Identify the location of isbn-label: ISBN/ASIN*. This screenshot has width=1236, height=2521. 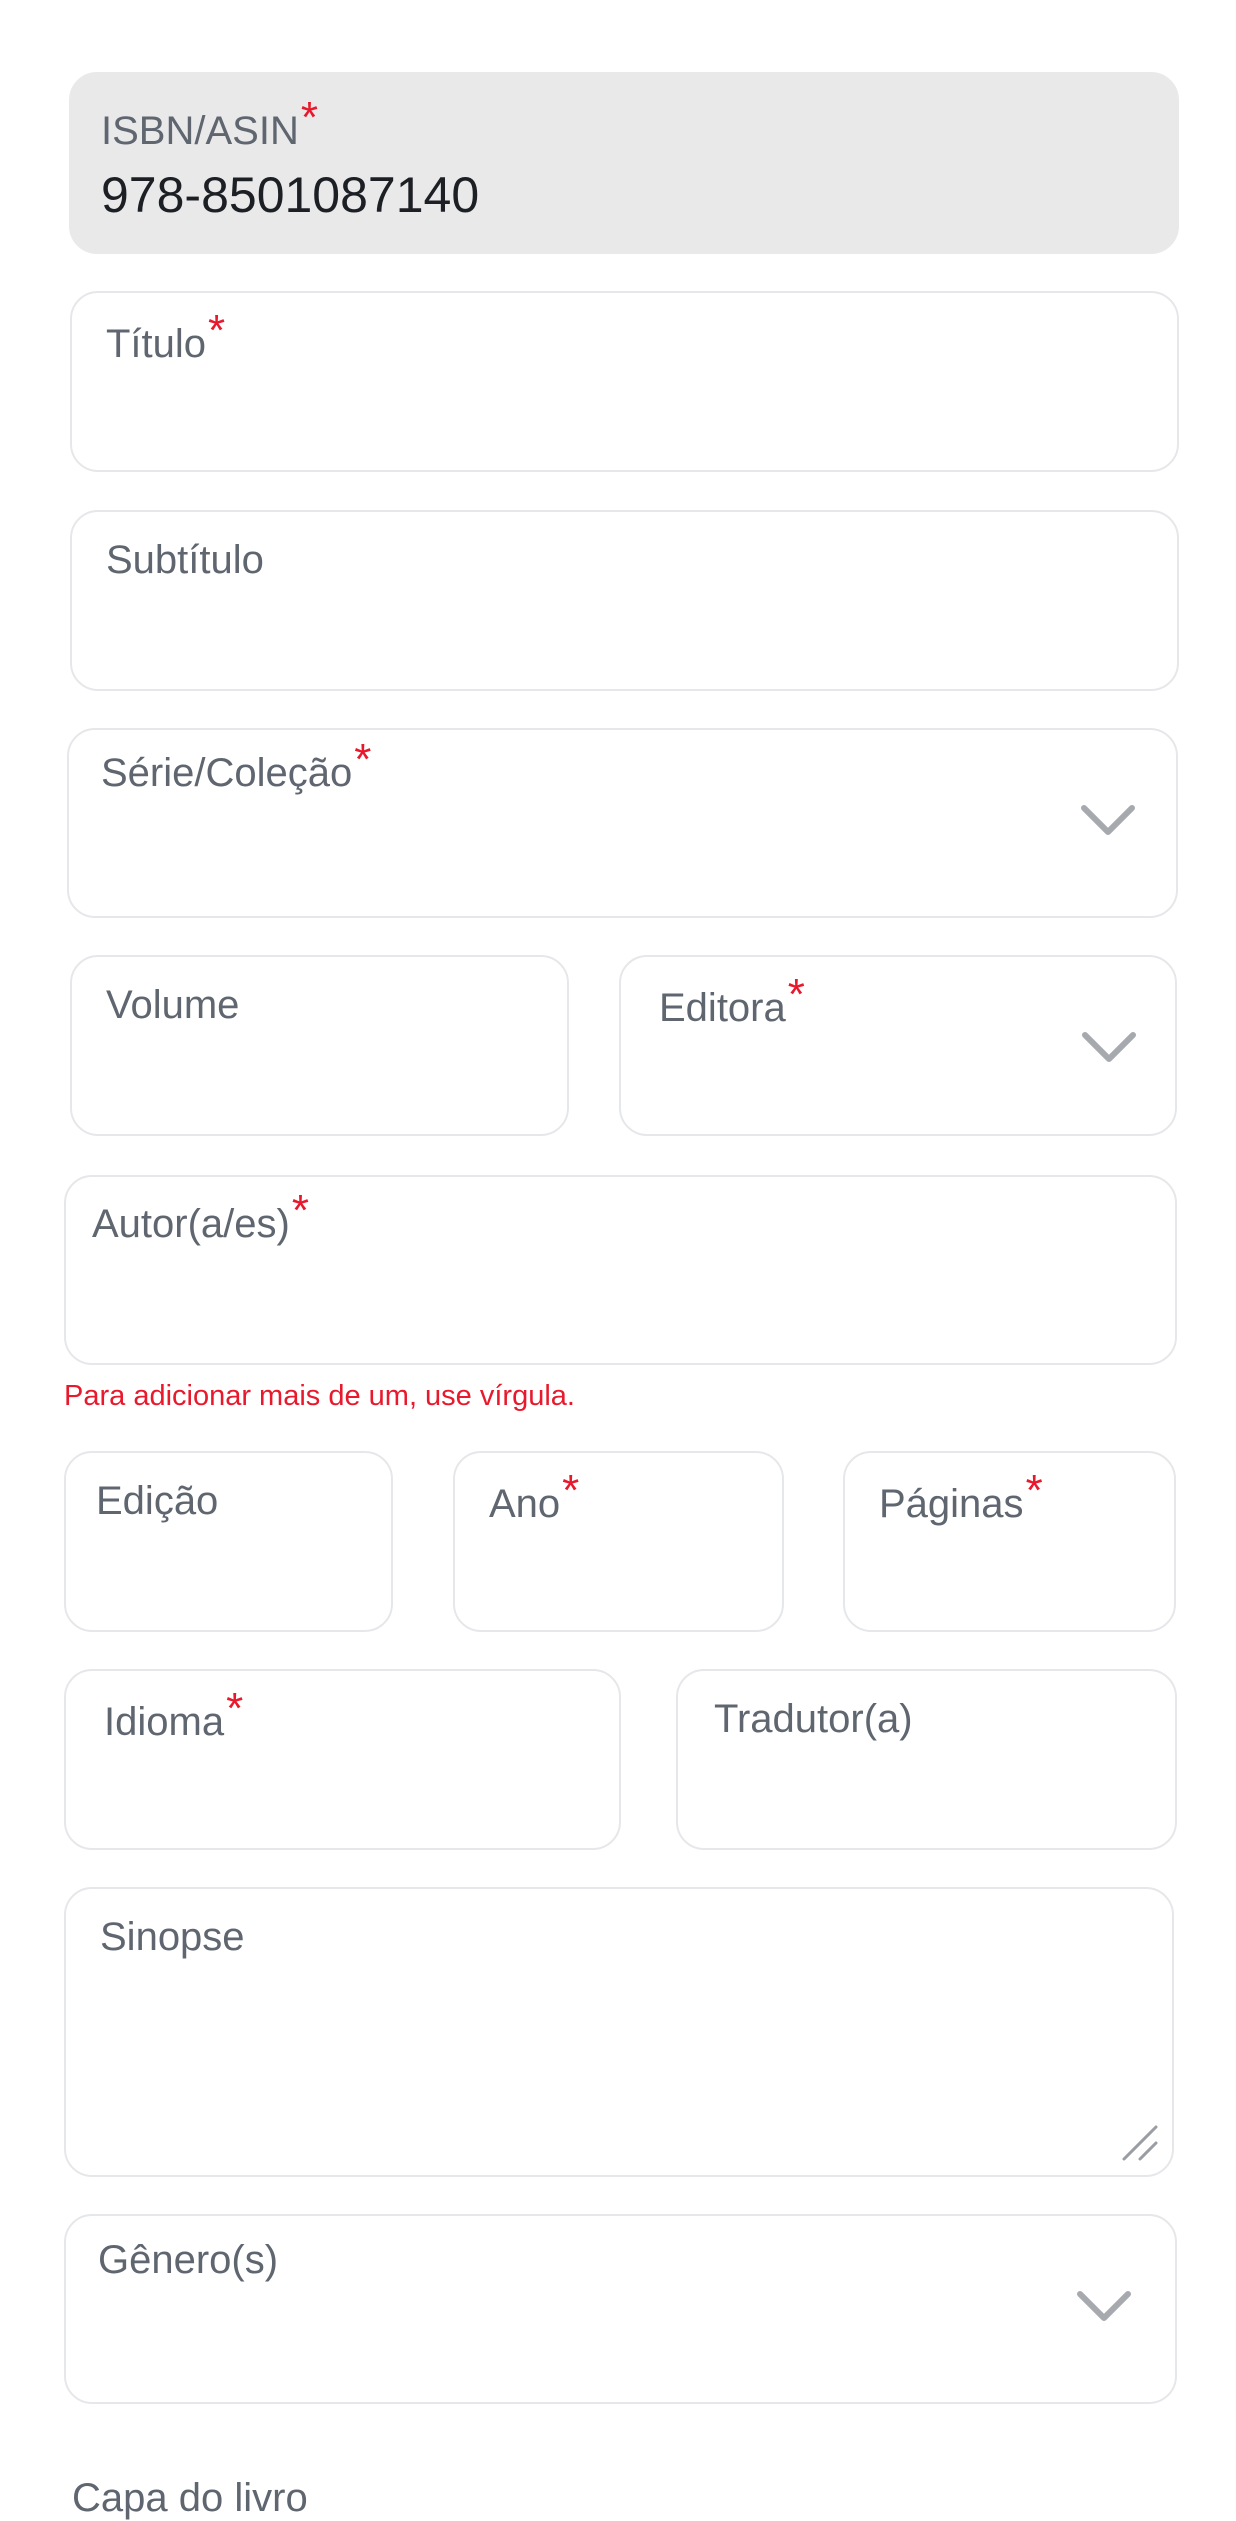
(209, 124).